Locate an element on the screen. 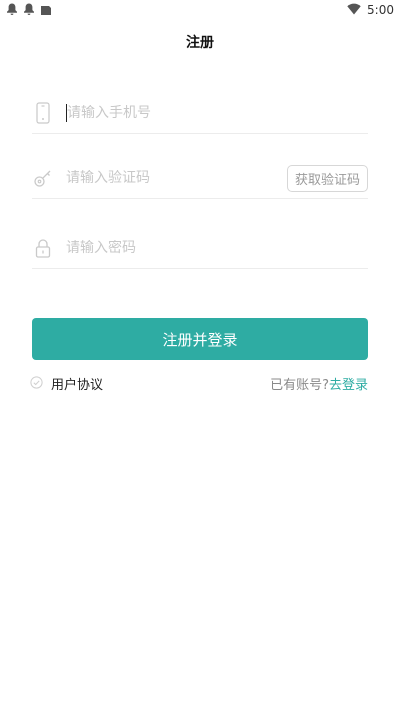 This screenshot has height=710, width=400. code-row: 获取验证码 is located at coordinates (200, 178).